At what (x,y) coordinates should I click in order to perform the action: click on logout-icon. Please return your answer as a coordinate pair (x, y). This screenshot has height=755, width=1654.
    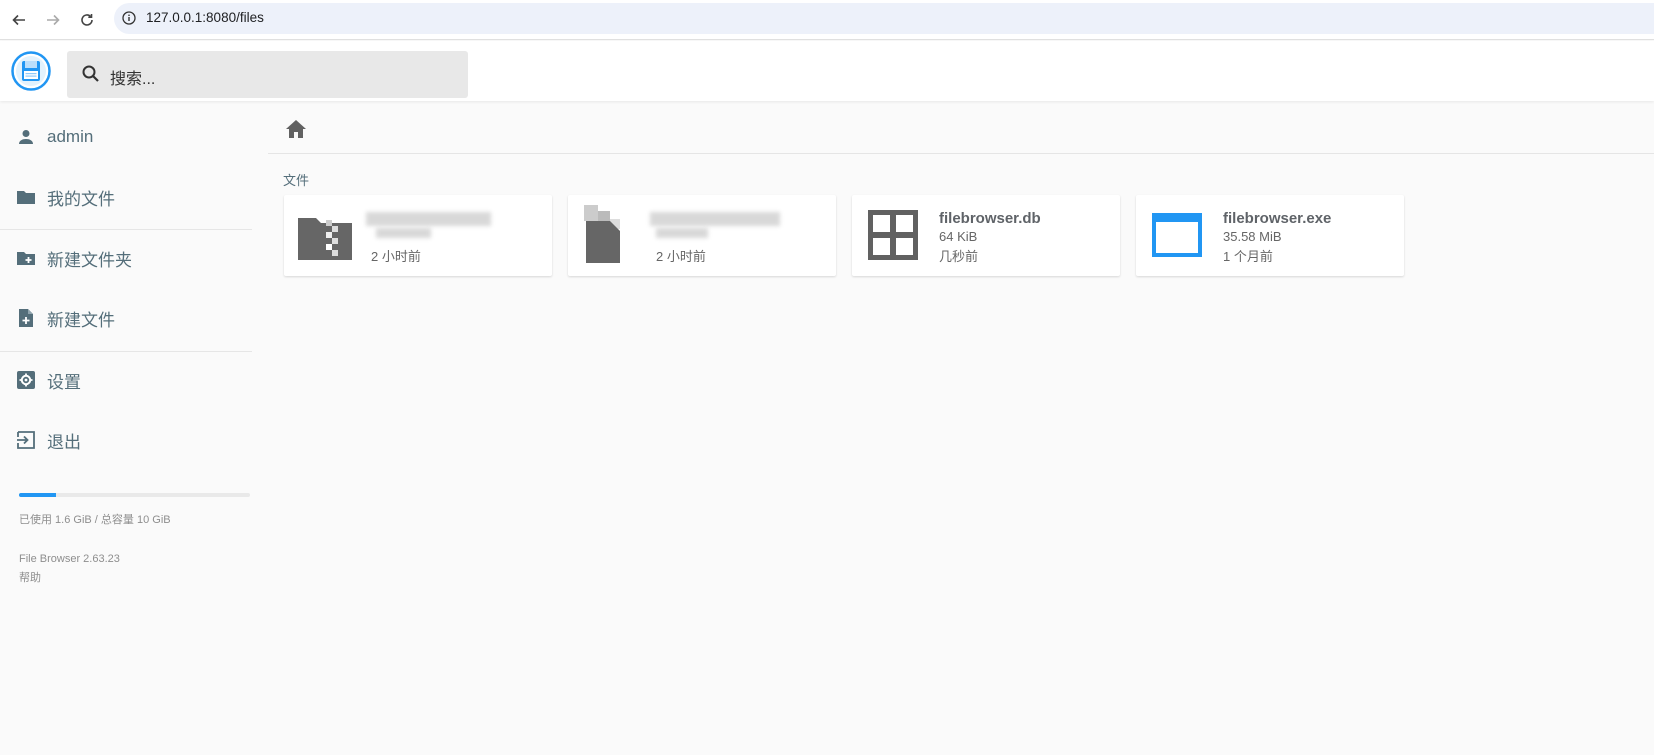
    Looking at the image, I should click on (26, 440).